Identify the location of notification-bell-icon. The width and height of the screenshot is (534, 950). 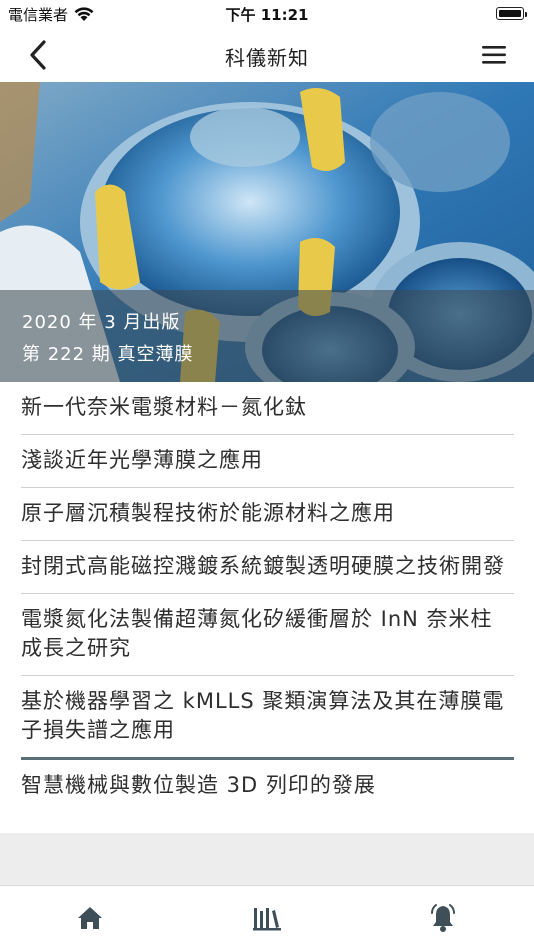
(443, 918).